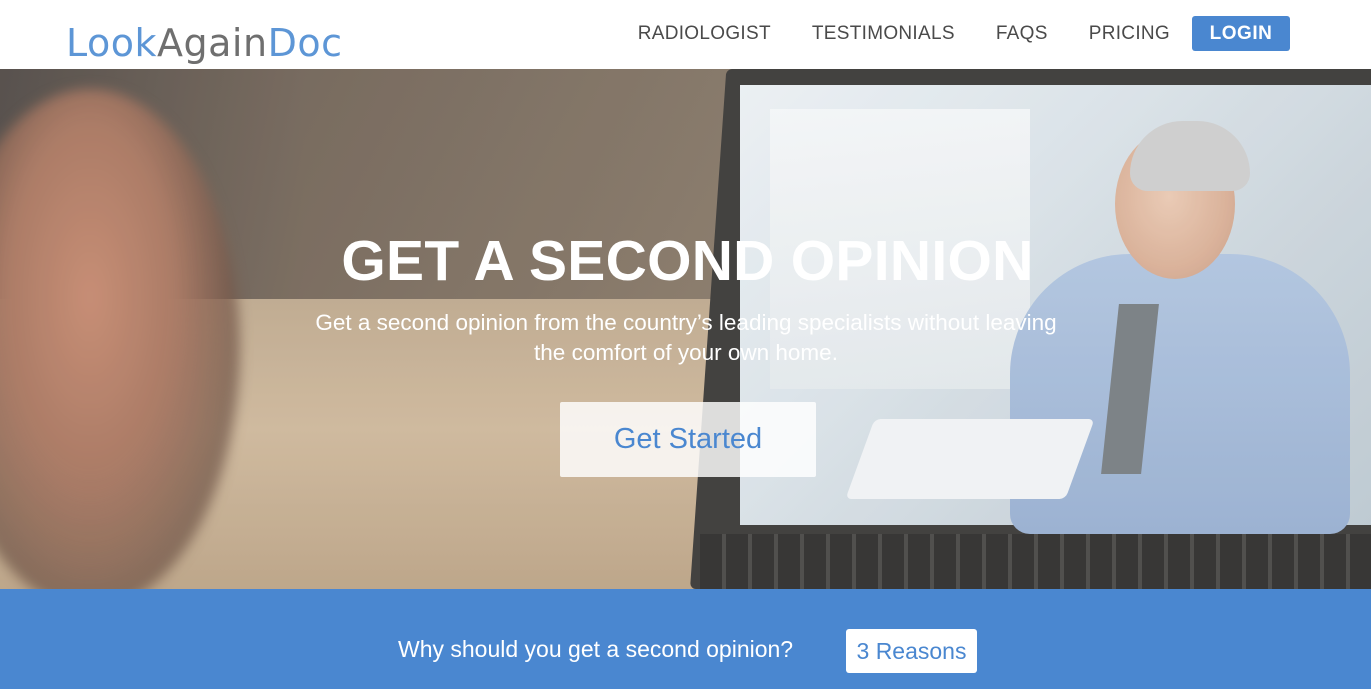 Image resolution: width=1371 pixels, height=689 pixels. Describe the element at coordinates (704, 33) in the screenshot. I see `nav-item-radiologist: RADIOLOGIST` at that location.